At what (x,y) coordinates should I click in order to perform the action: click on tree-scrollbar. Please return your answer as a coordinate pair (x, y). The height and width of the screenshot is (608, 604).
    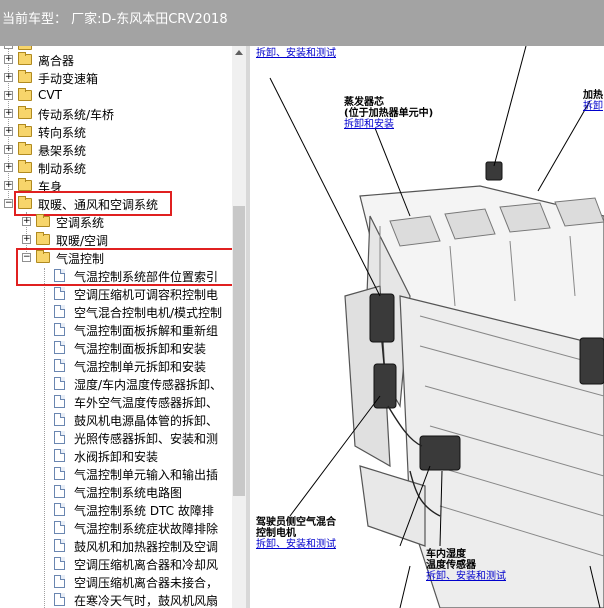
    Looking at the image, I should click on (239, 327).